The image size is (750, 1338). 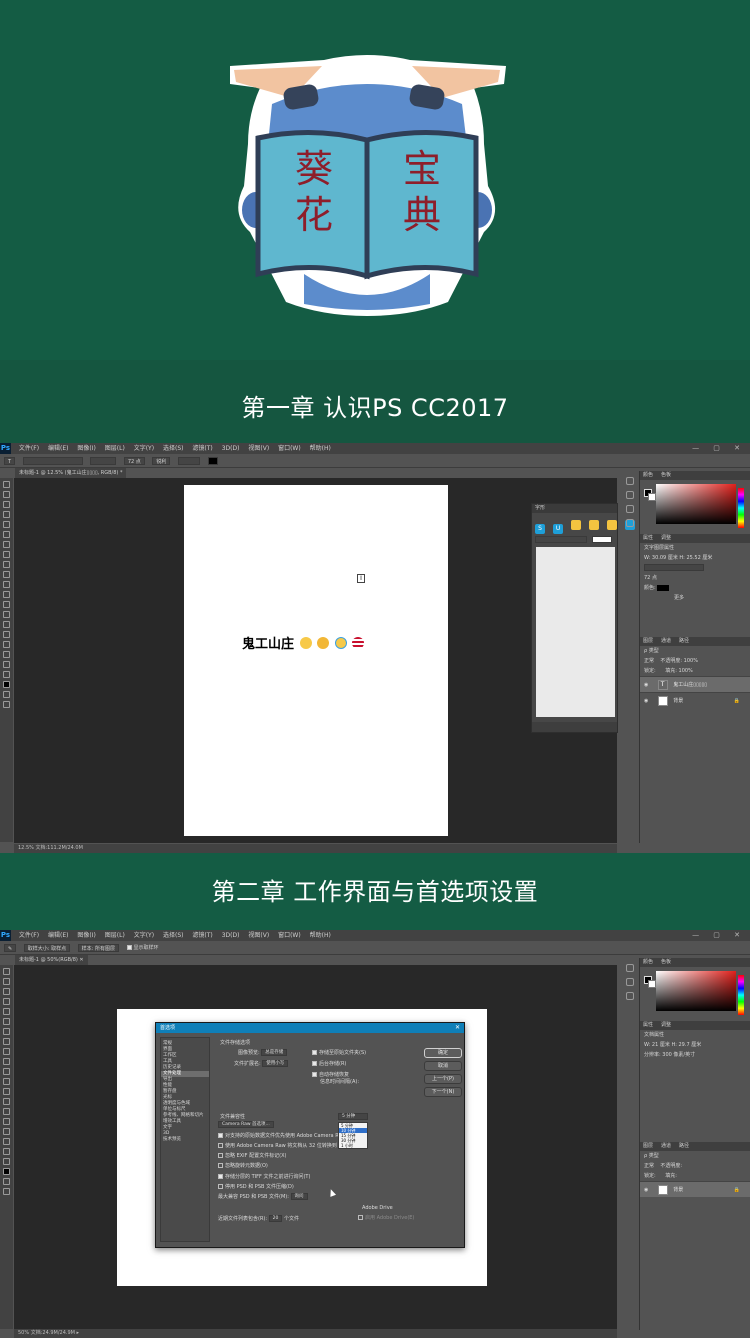 I want to click on compat-option-6: 停用 PSD 和 PSB 文件压缩(D), so click(x=256, y=1186).